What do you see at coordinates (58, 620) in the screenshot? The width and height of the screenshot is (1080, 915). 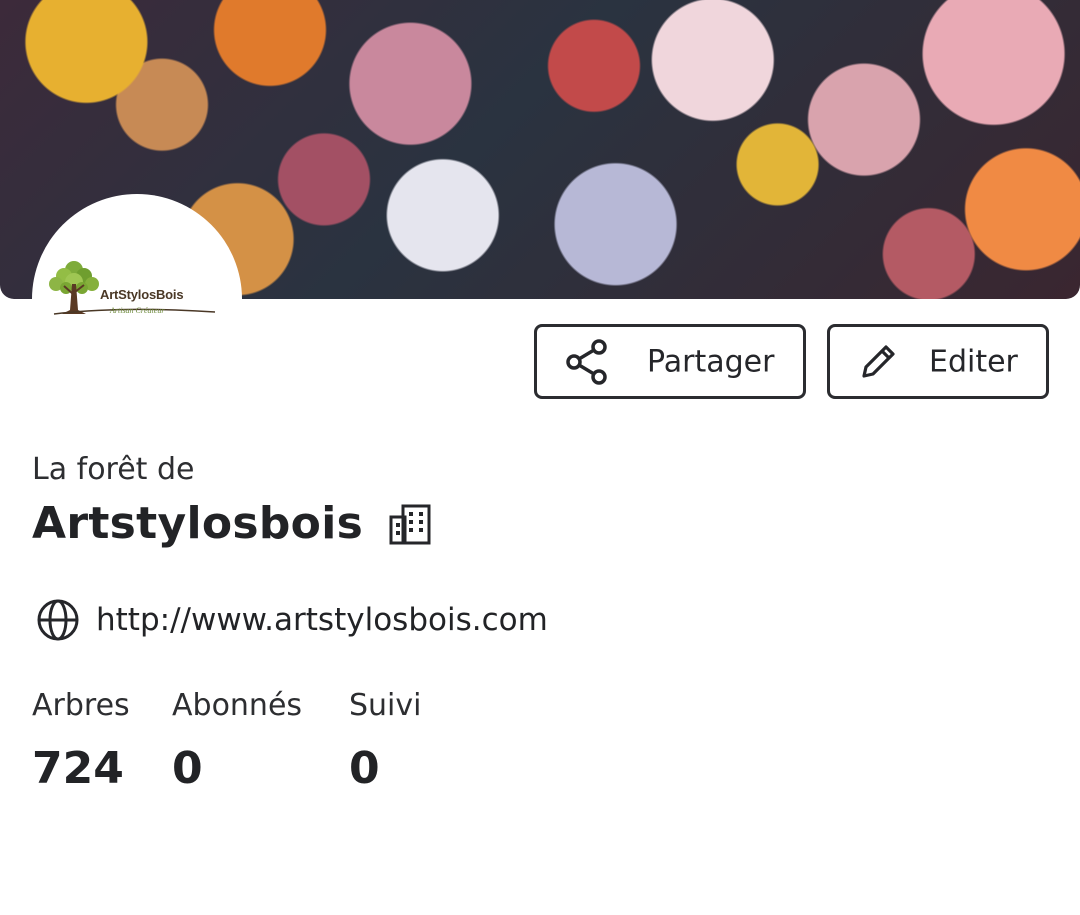 I see `globe-icon` at bounding box center [58, 620].